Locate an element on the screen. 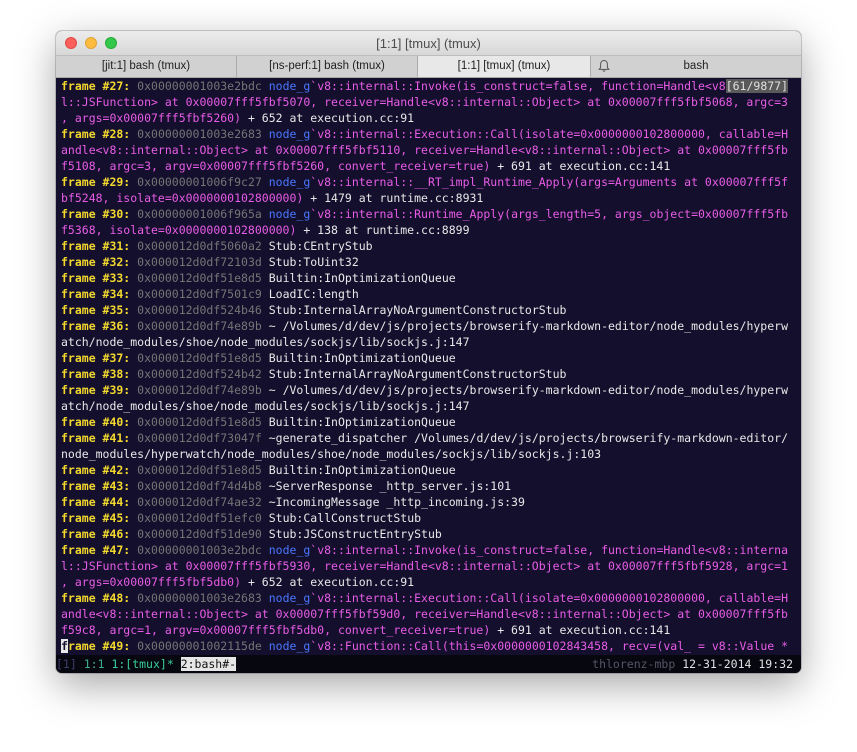 The image size is (857, 752). scroll-position-indicator: [61/9877] is located at coordinates (757, 86).